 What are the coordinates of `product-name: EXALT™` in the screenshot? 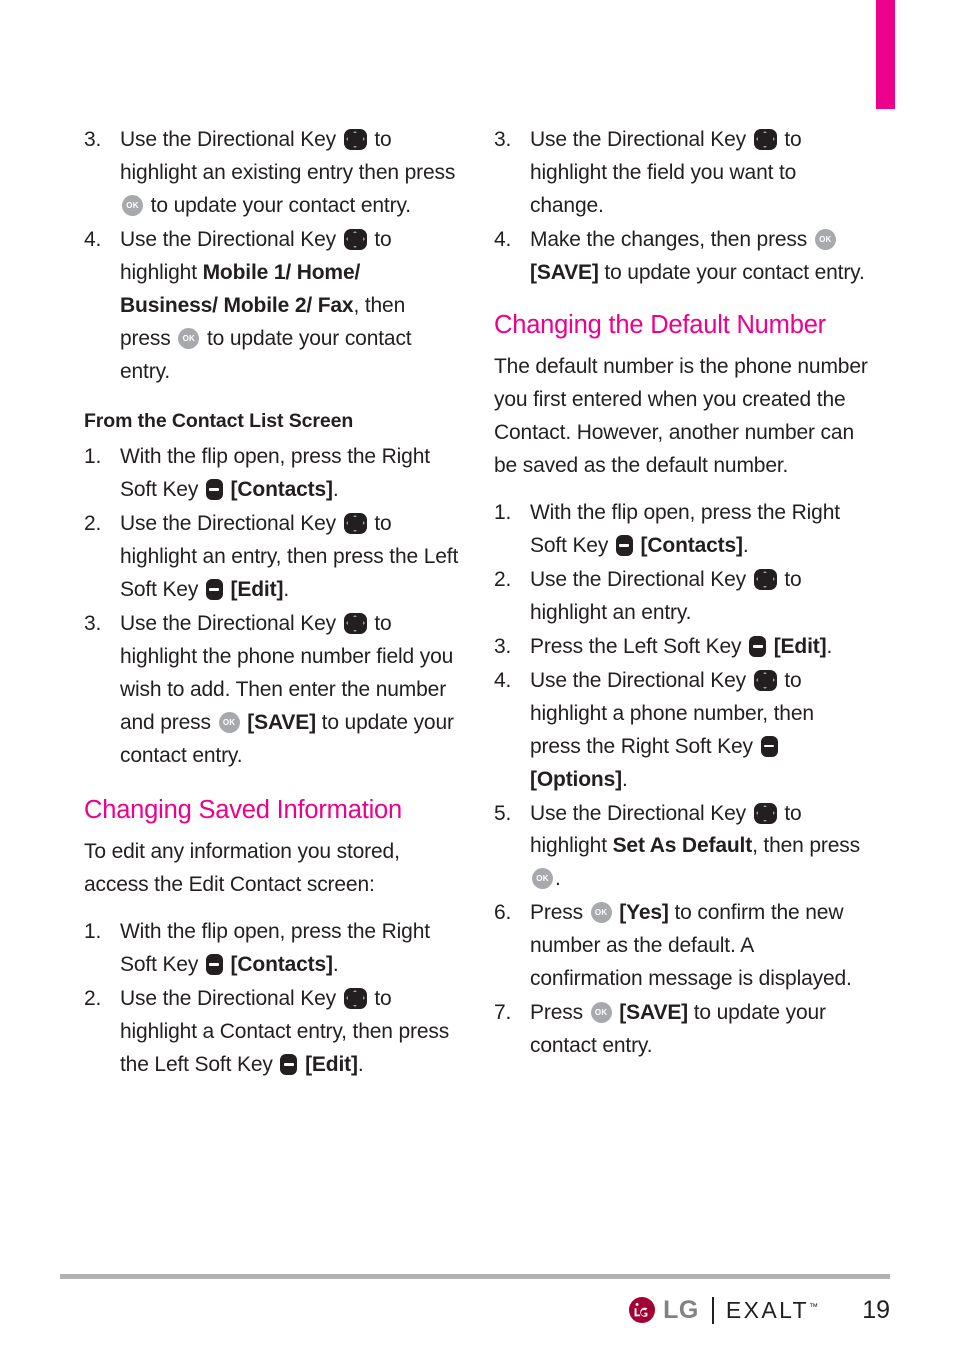 It's located at (771, 1309).